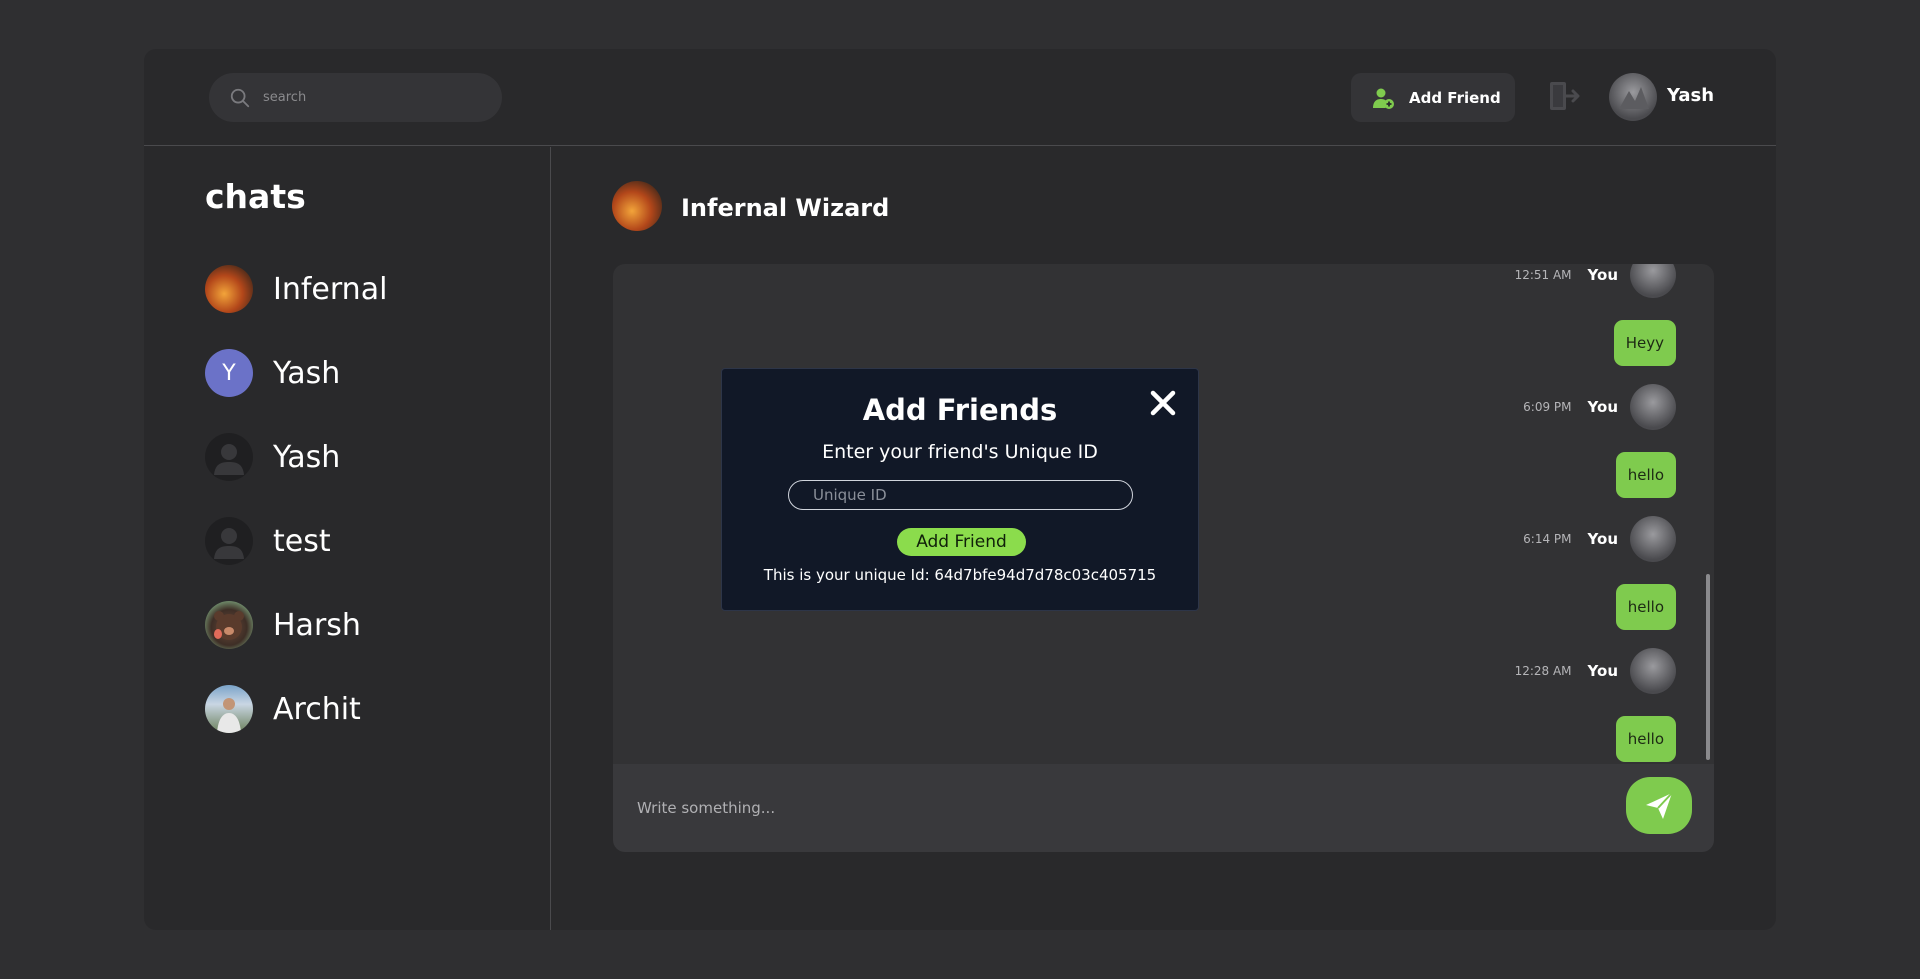  What do you see at coordinates (1563, 96) in the screenshot?
I see `logout-icon` at bounding box center [1563, 96].